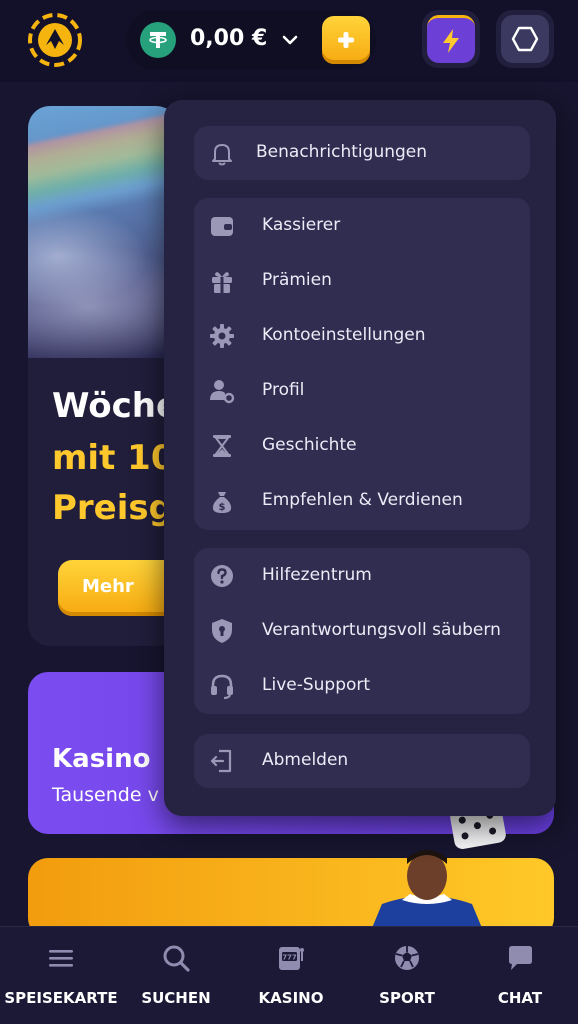  Describe the element at coordinates (61, 975) in the screenshot. I see `nav-menu: SPEISEKARTE` at that location.